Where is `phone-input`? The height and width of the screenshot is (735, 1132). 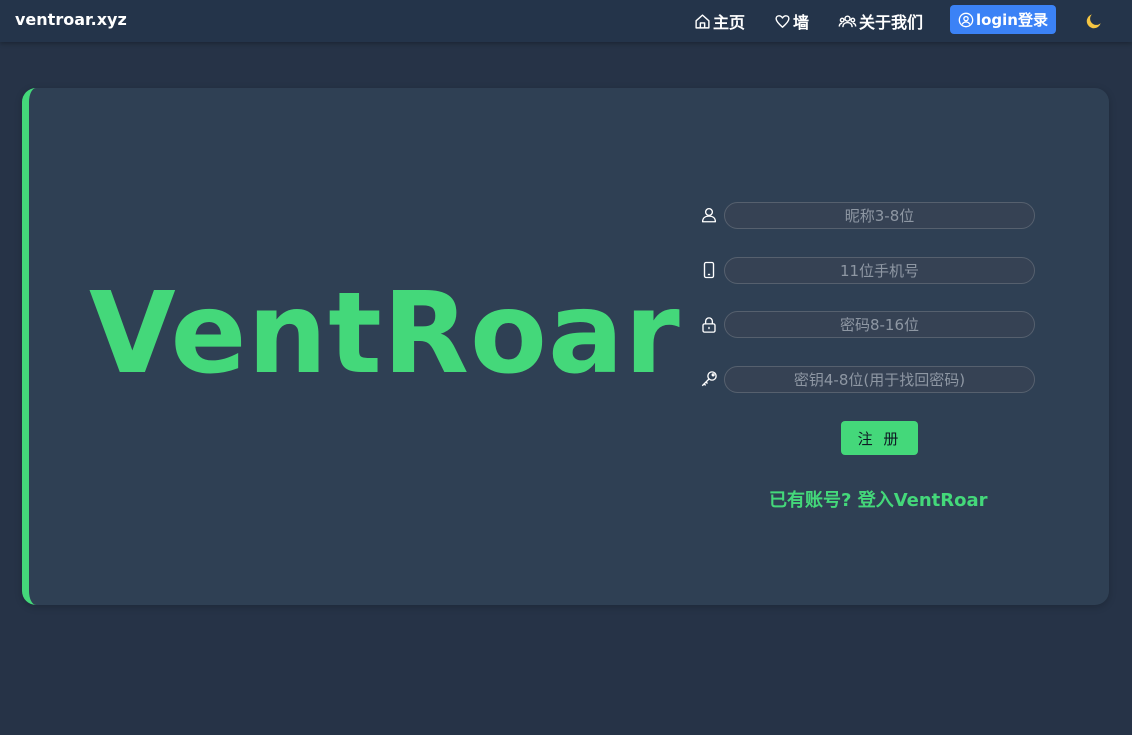 phone-input is located at coordinates (879, 270).